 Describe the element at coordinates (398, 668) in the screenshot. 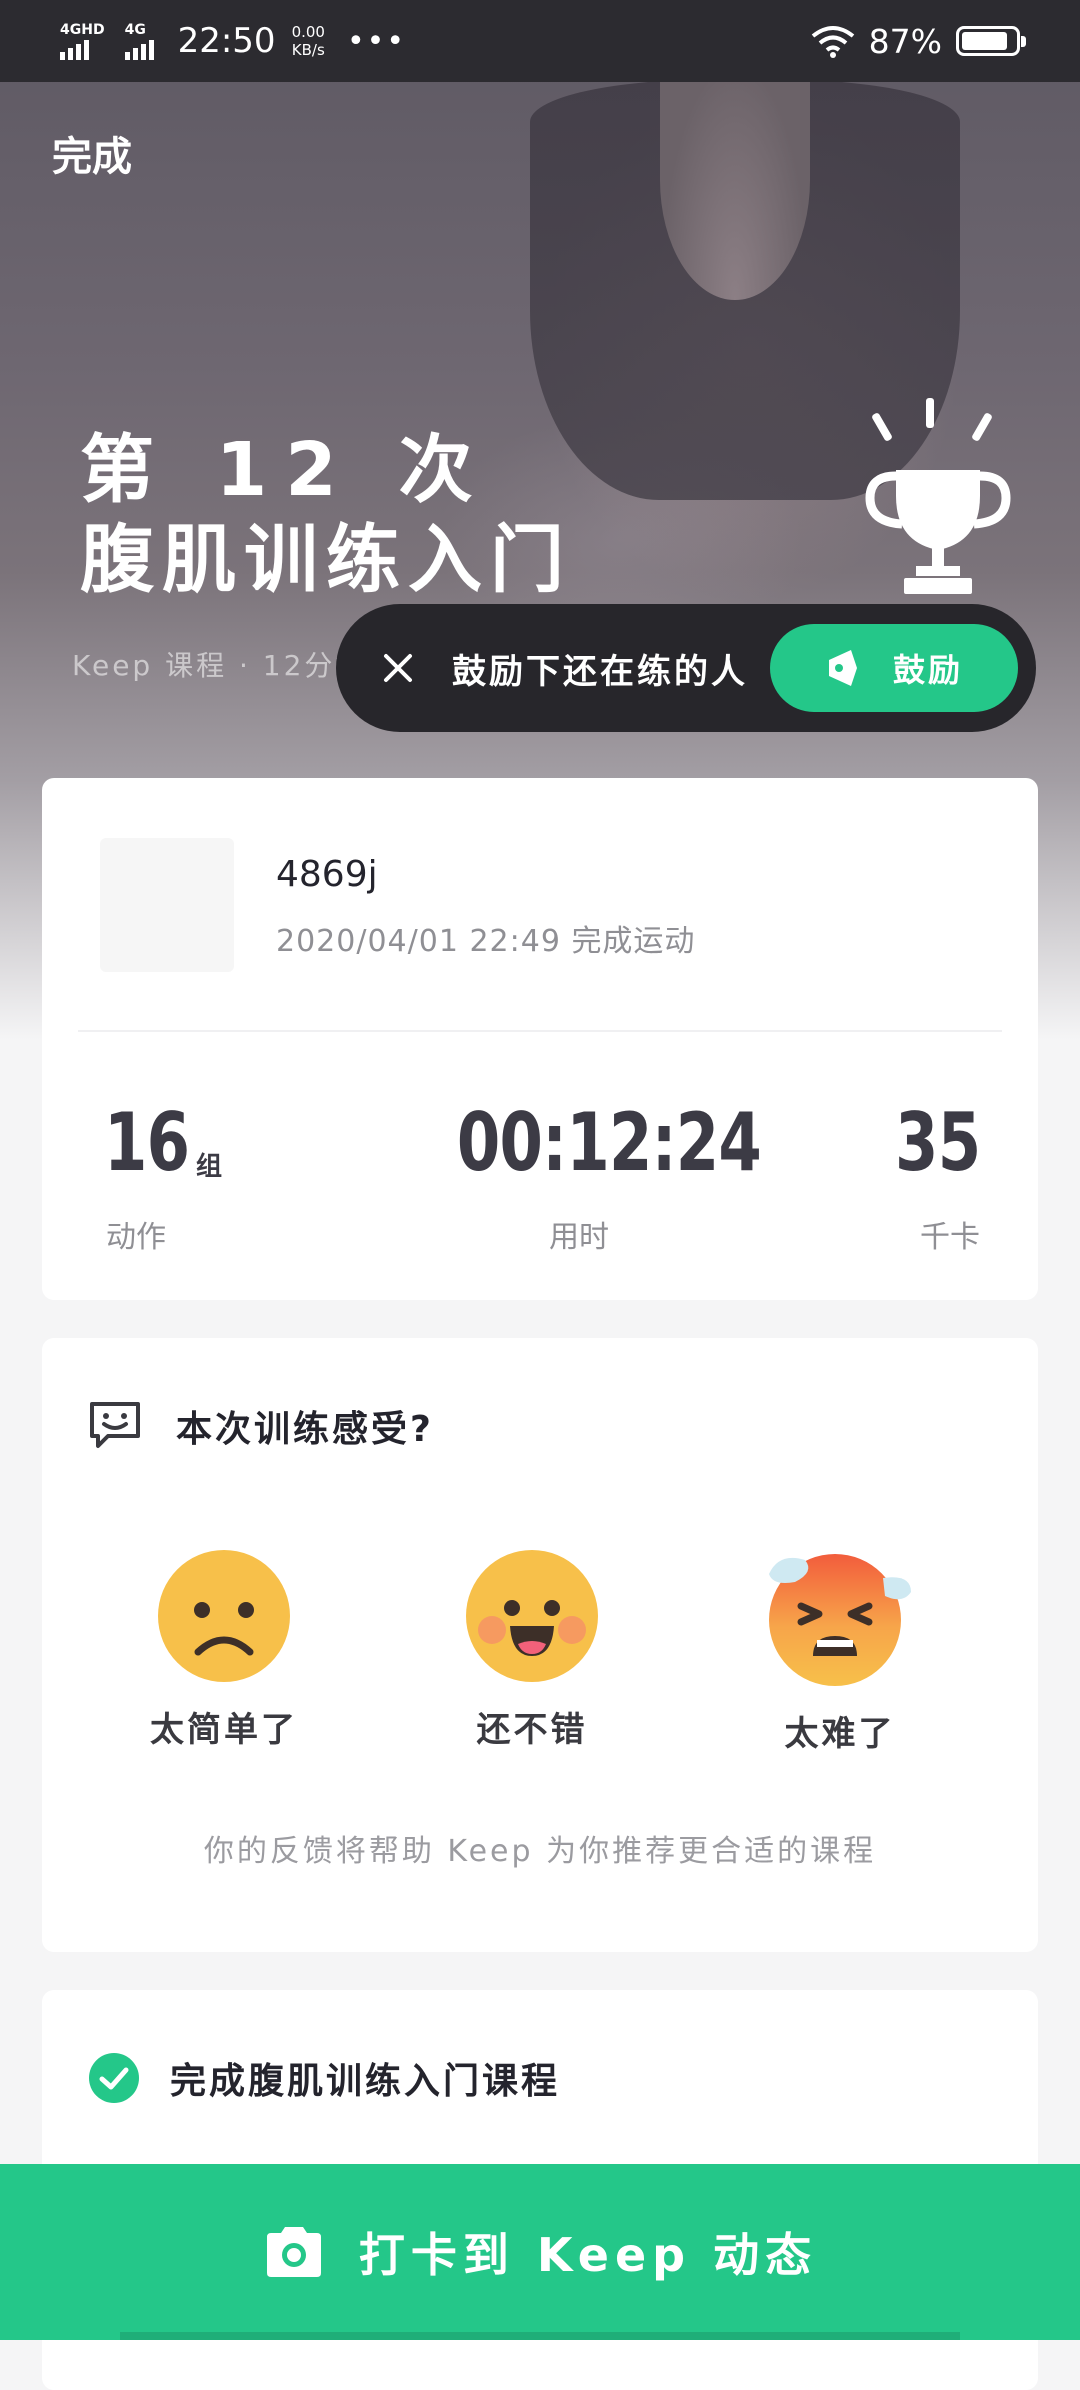

I see `close-icon` at that location.